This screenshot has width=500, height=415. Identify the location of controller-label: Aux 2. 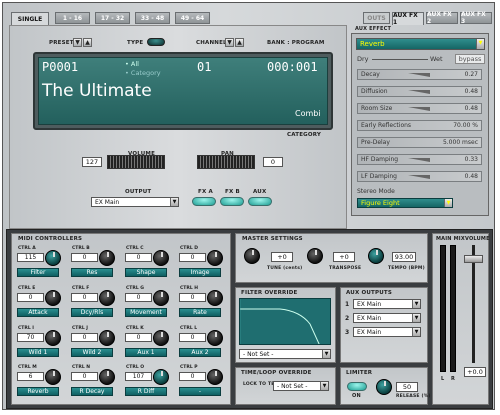
(200, 352).